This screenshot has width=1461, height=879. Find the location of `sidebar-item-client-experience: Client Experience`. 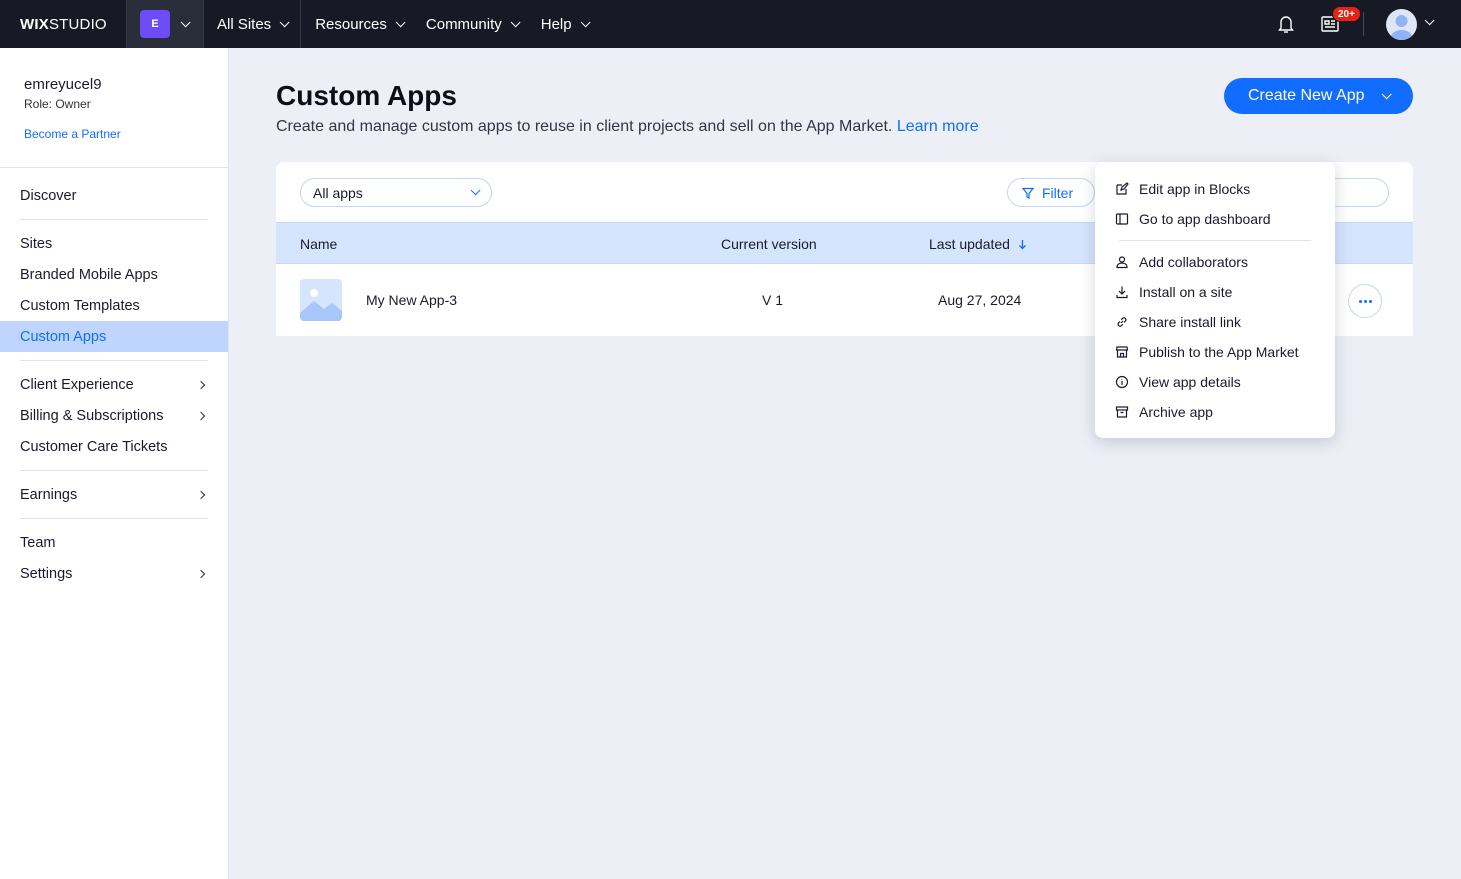

sidebar-item-client-experience: Client Experience is located at coordinates (114, 384).